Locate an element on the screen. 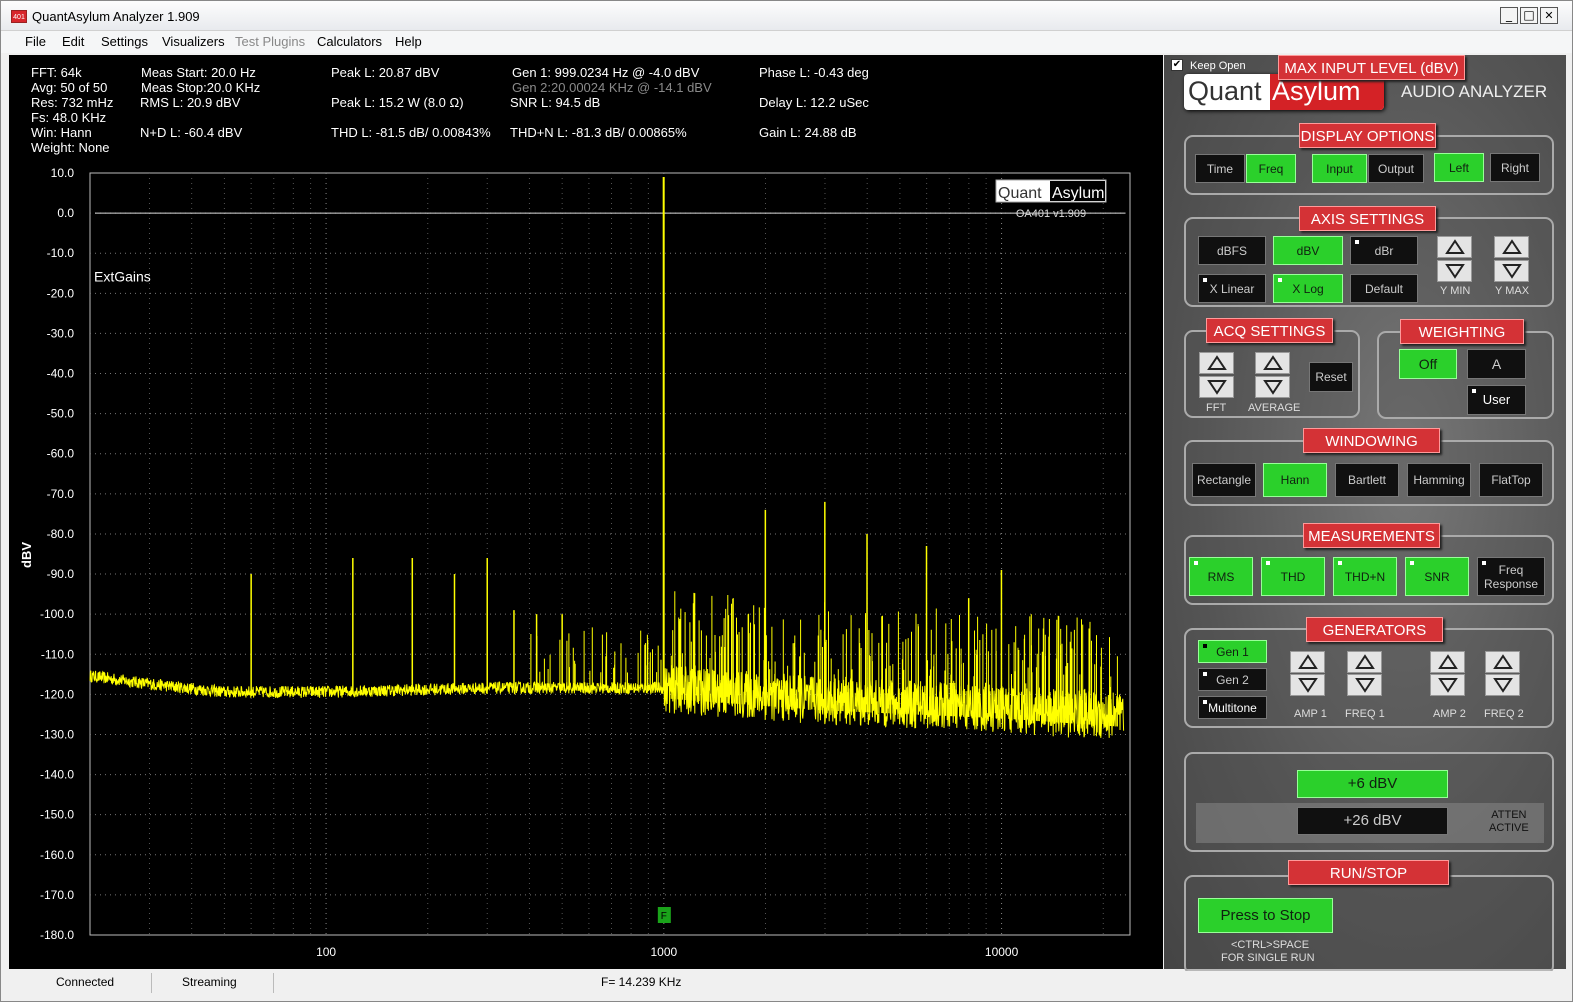  title-bar: 401 QuantAsylum Analyzer 1.909 _ □ ✕ is located at coordinates (786, 16).